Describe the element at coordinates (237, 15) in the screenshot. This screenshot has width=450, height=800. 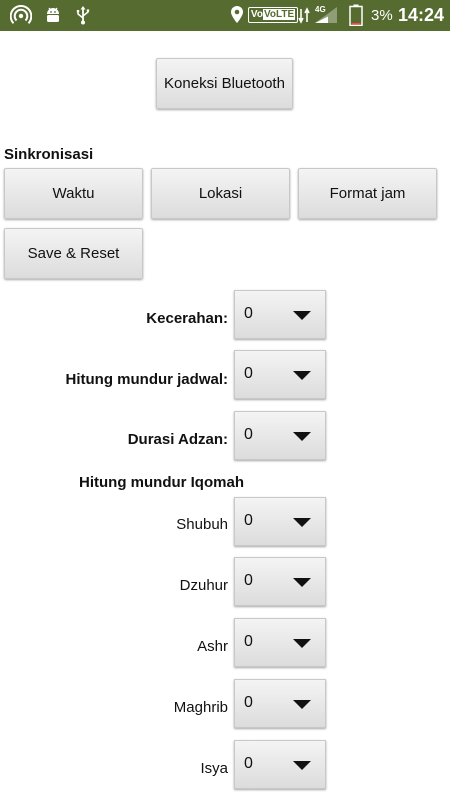
I see `location-icon` at that location.